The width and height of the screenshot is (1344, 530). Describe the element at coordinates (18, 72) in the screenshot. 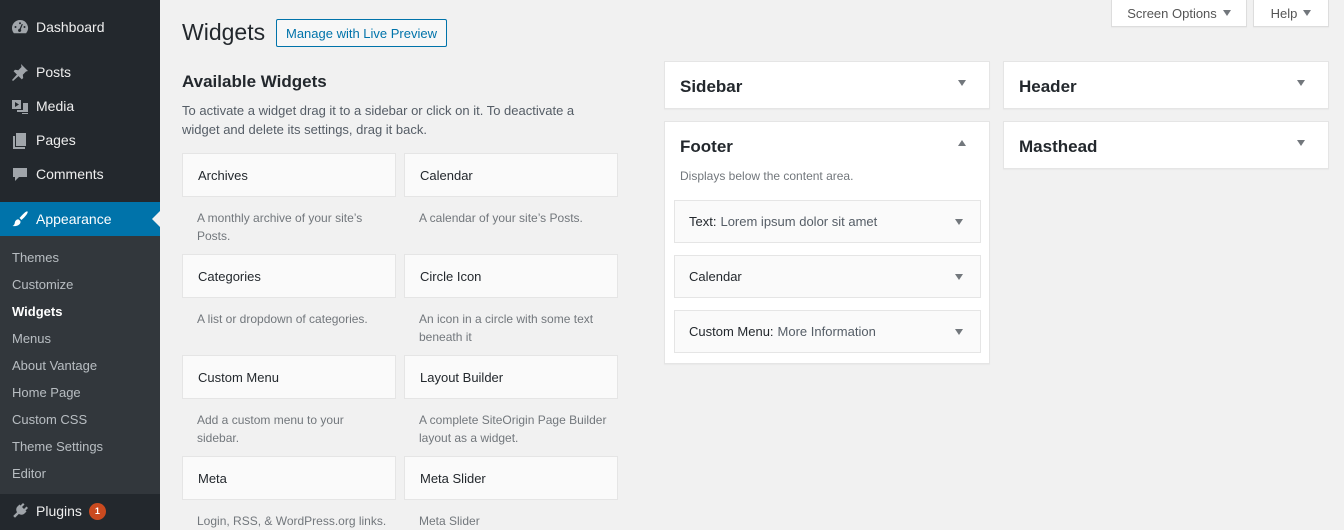

I see `pushpin-icon` at that location.